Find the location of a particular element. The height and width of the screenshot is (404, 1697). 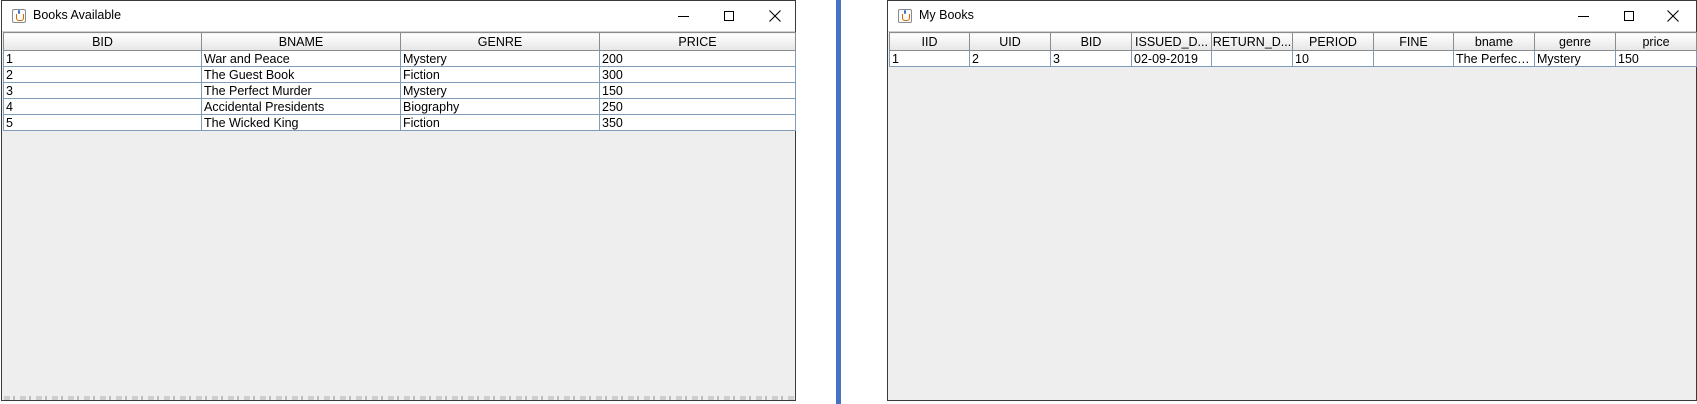

cell-return-date is located at coordinates (1252, 58).